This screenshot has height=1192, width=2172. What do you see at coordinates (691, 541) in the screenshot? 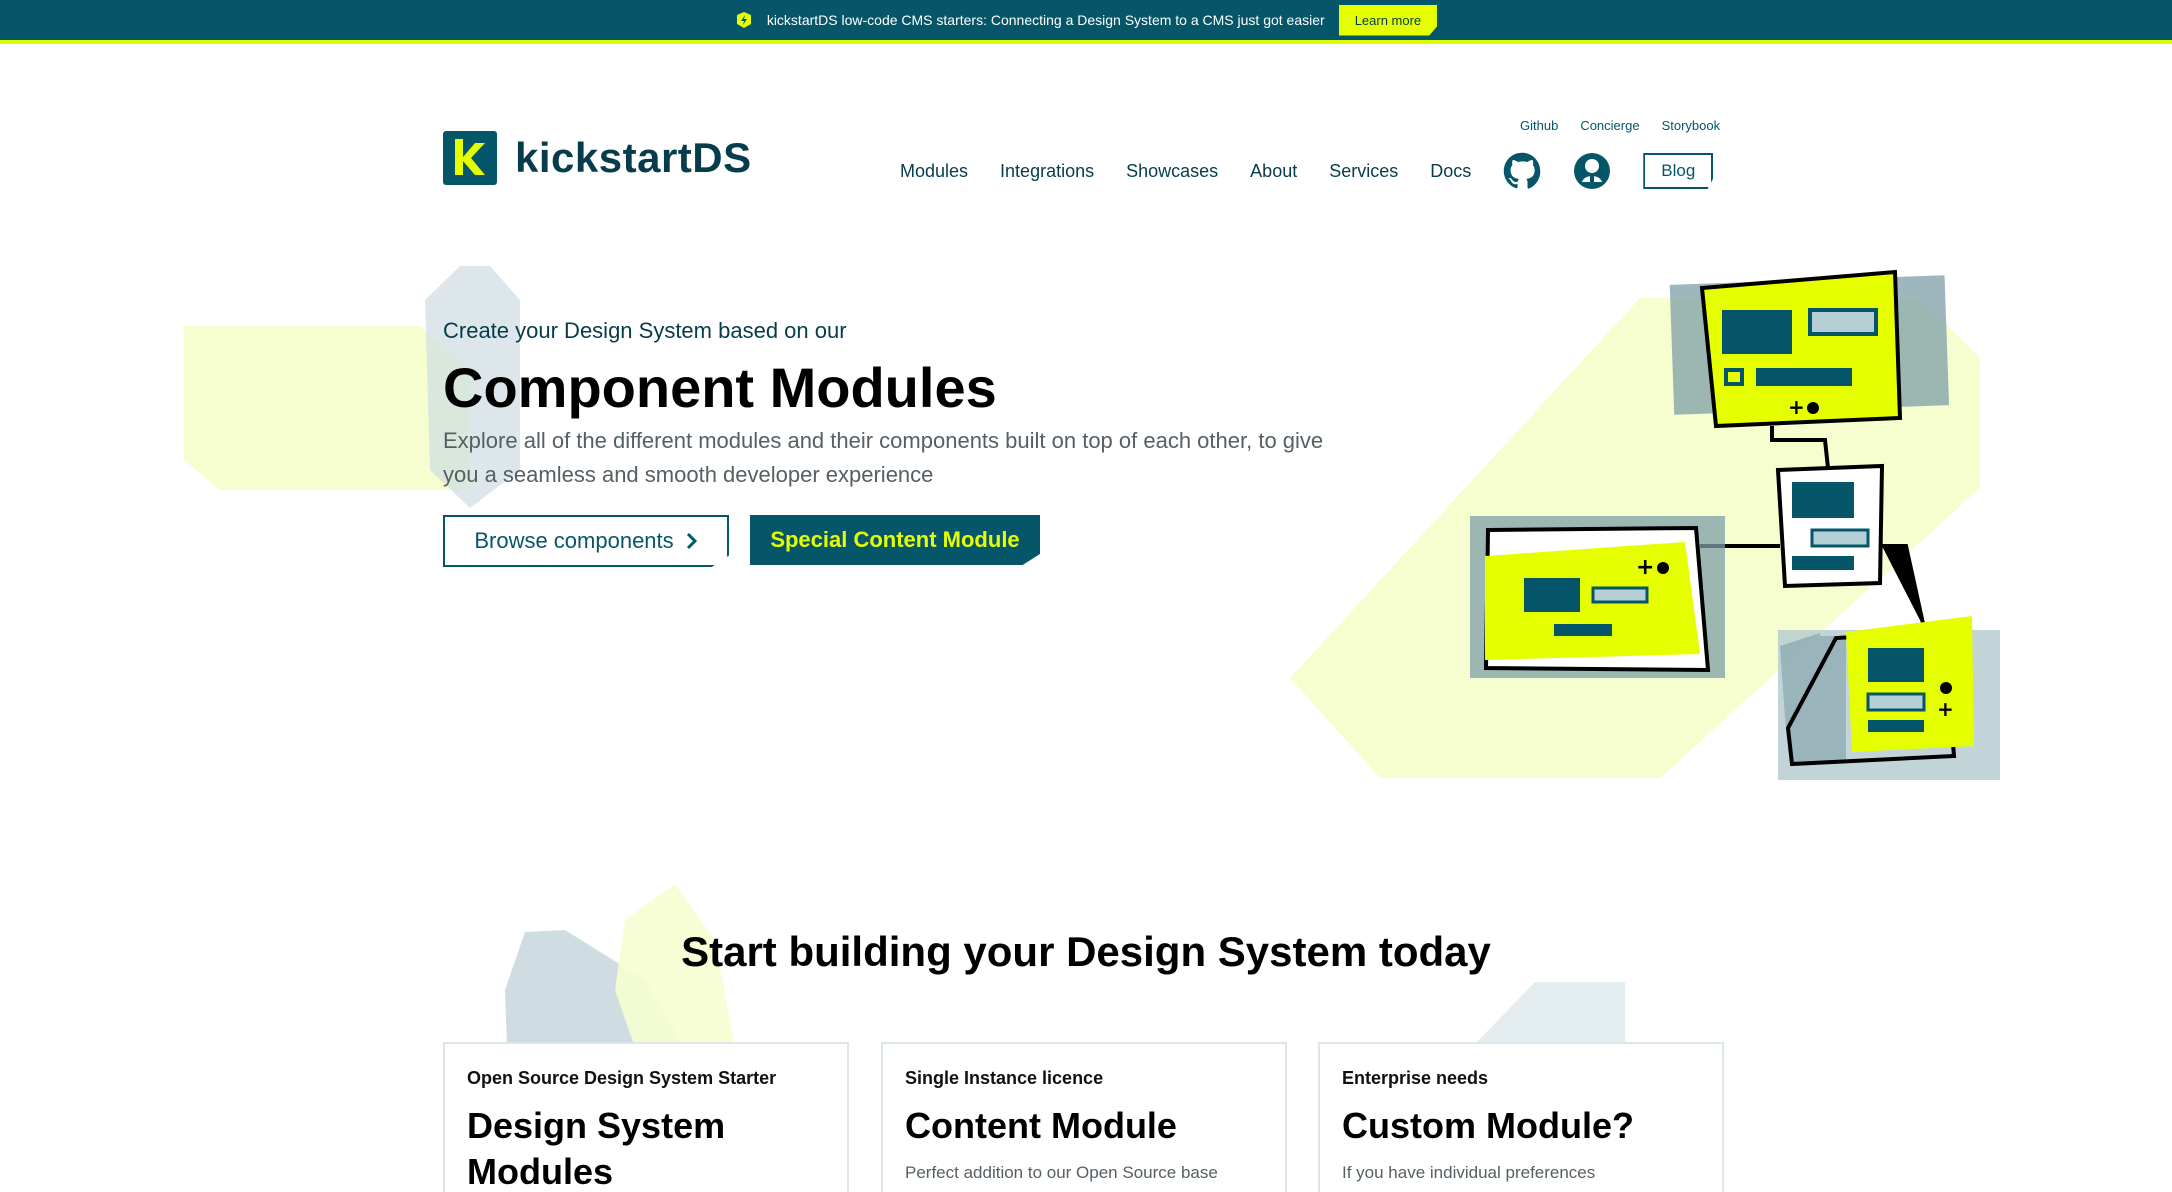
I see `chevron-right-icon` at bounding box center [691, 541].